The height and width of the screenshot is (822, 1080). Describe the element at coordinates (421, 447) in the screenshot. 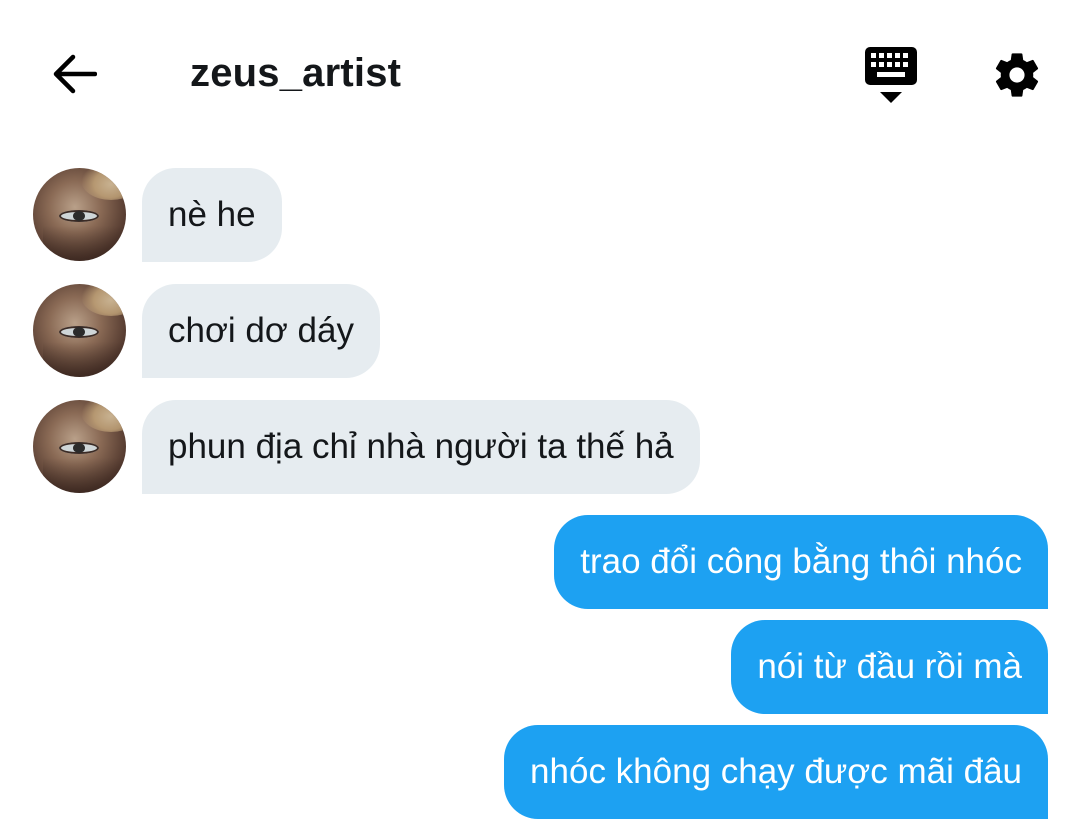

I see `received-message: phun địa chỉ nhà người ta thế hả` at that location.